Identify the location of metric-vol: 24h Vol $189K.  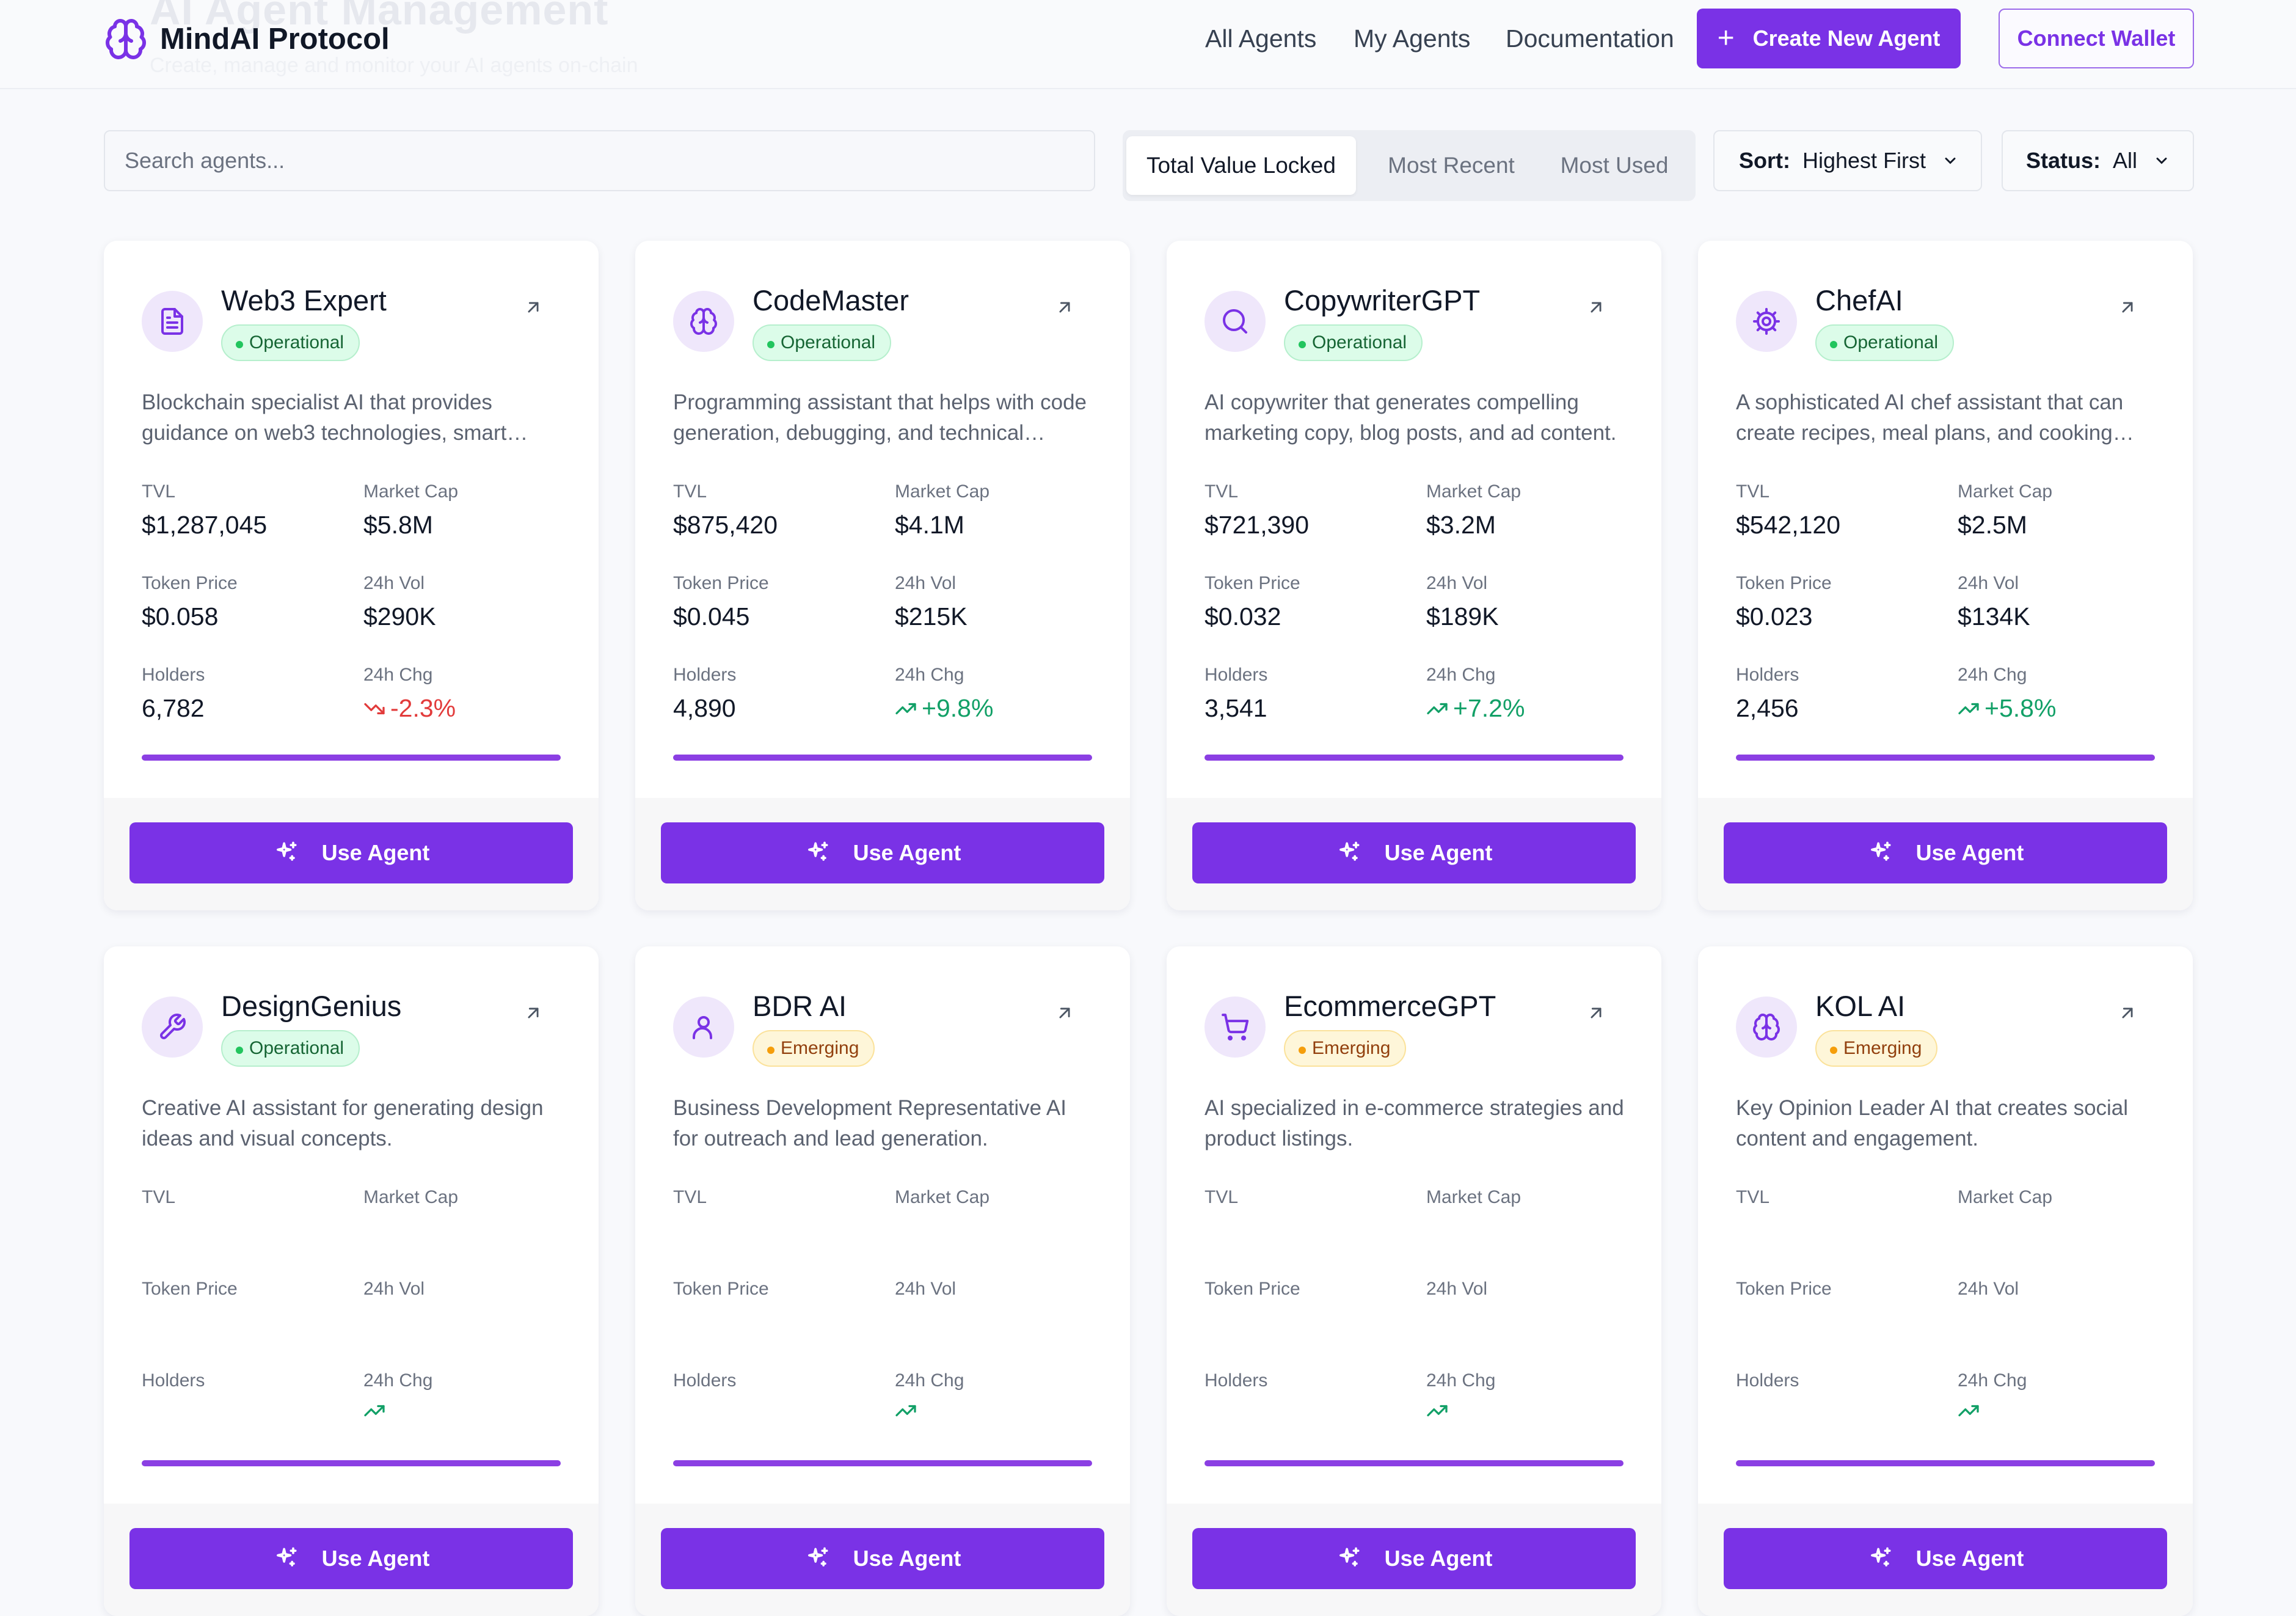
(1462, 602).